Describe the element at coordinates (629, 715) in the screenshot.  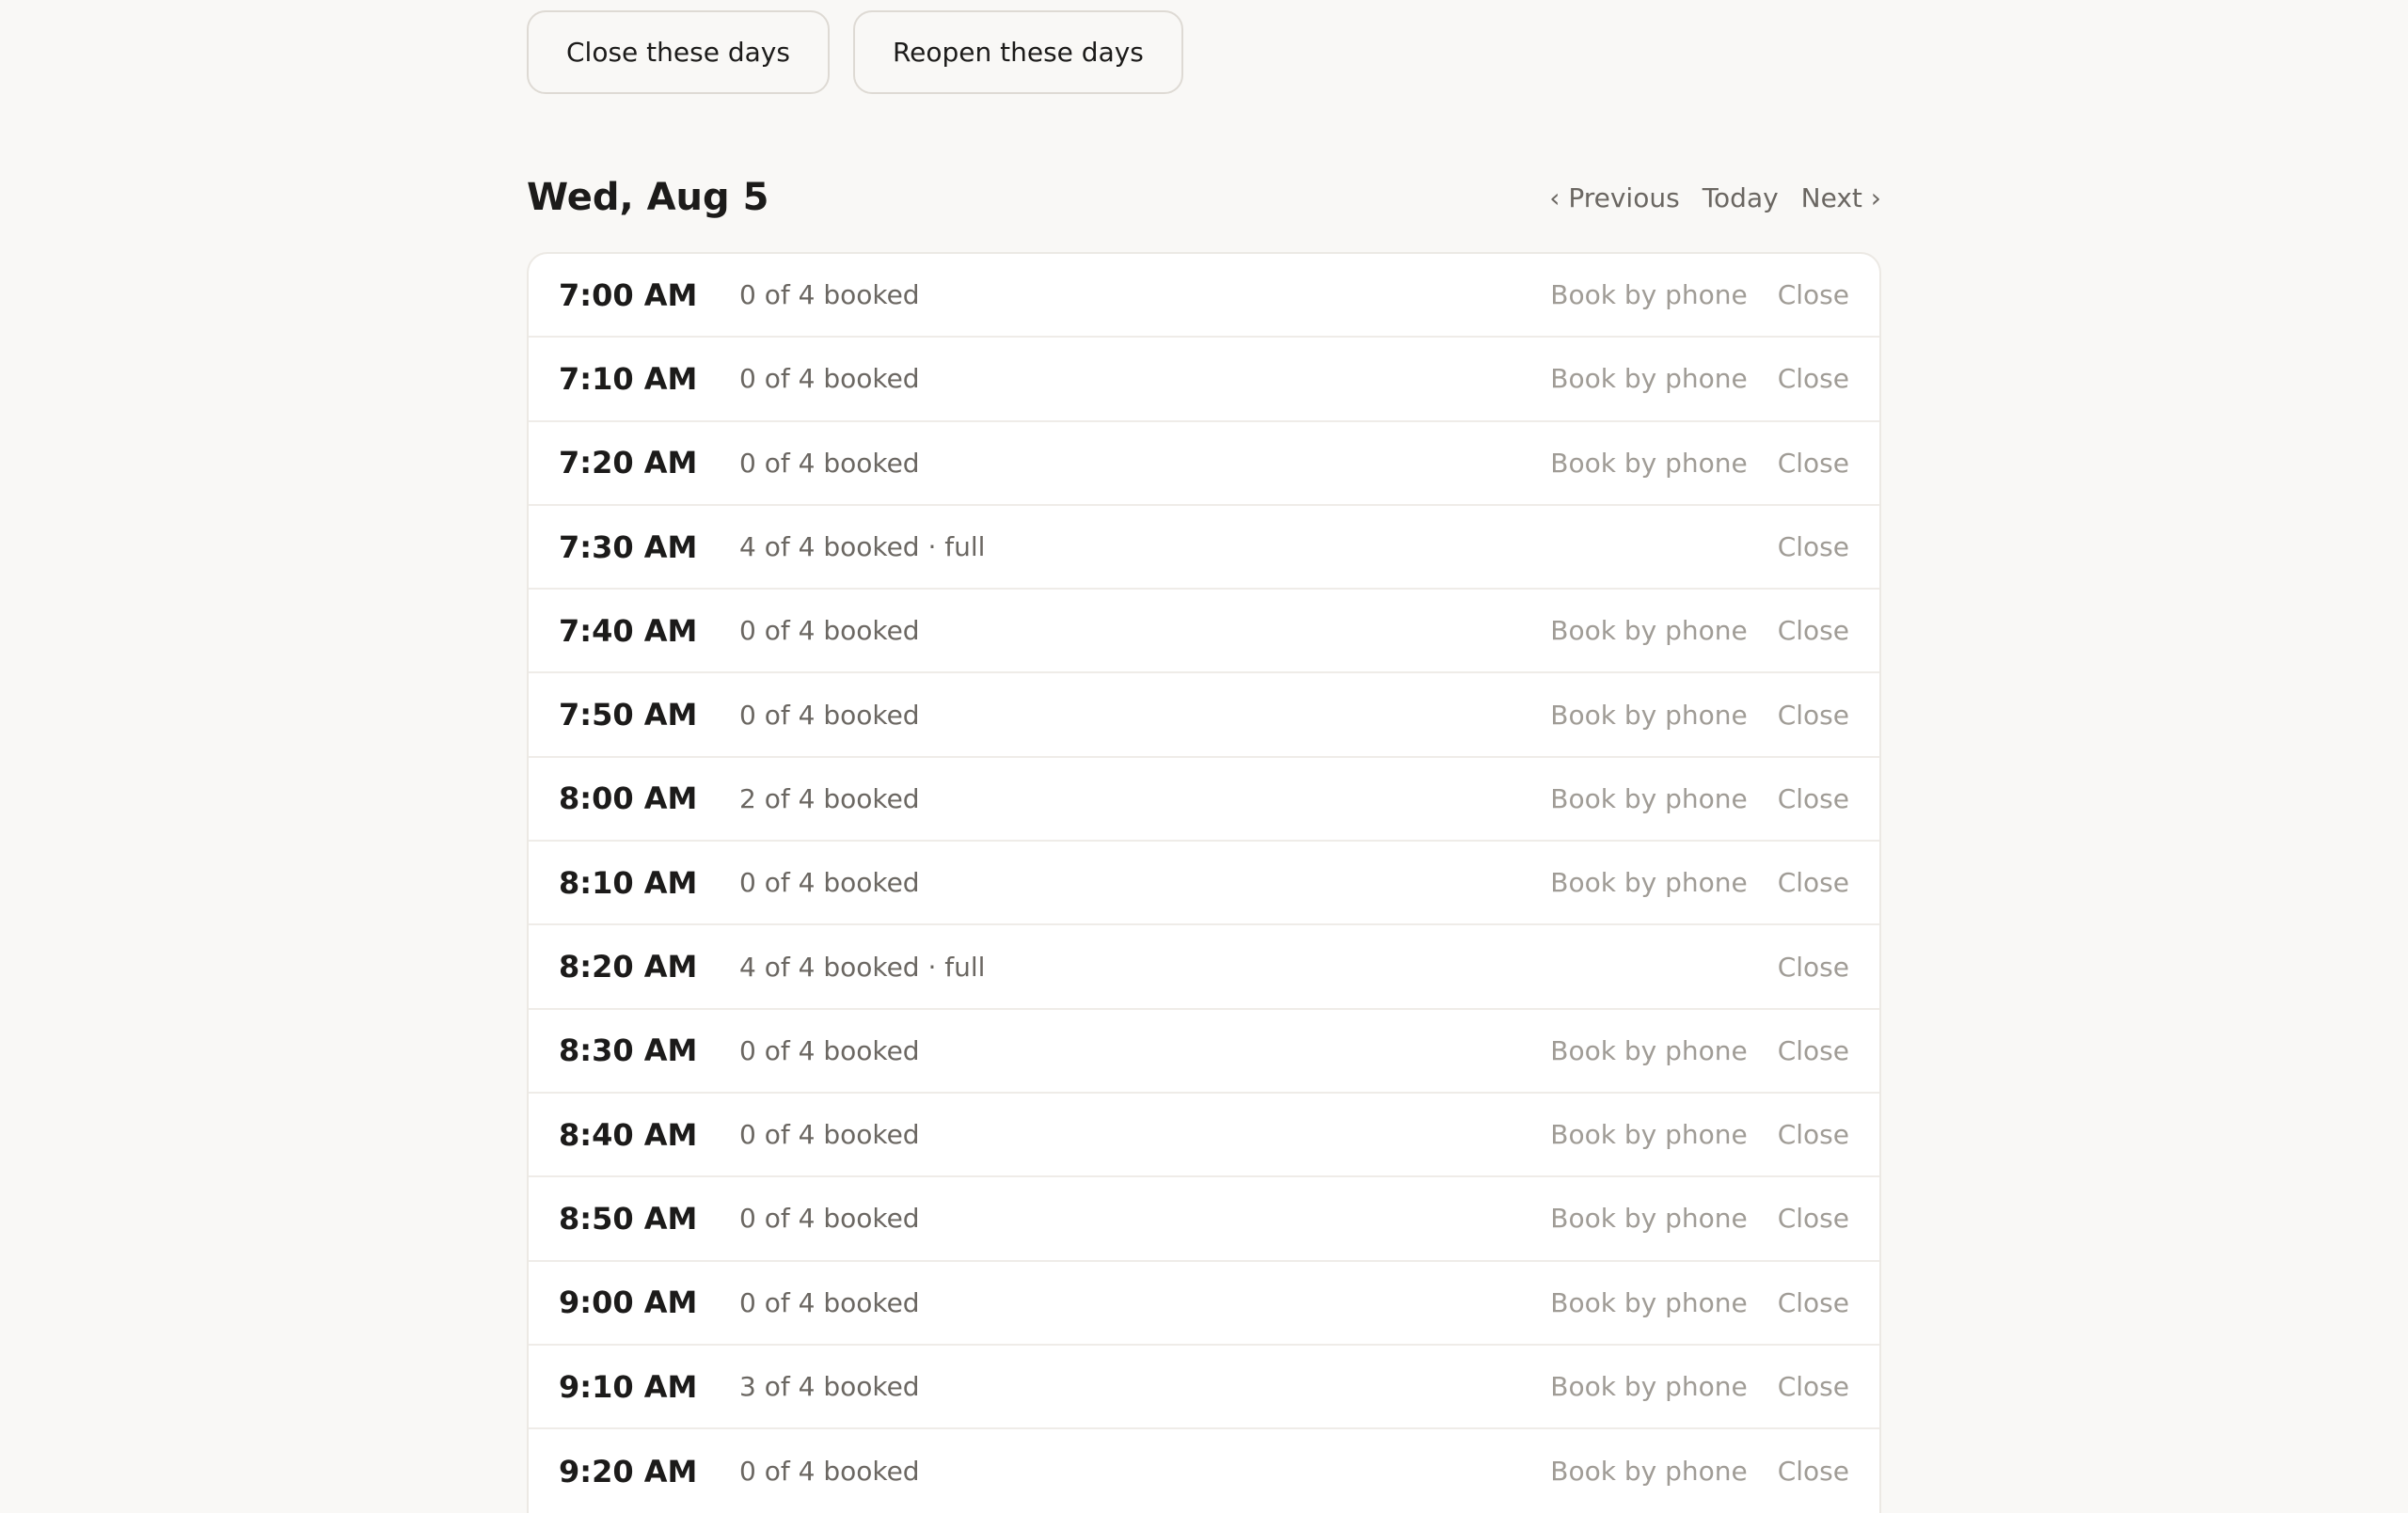
I see `slot-time: 7:50 AM` at that location.